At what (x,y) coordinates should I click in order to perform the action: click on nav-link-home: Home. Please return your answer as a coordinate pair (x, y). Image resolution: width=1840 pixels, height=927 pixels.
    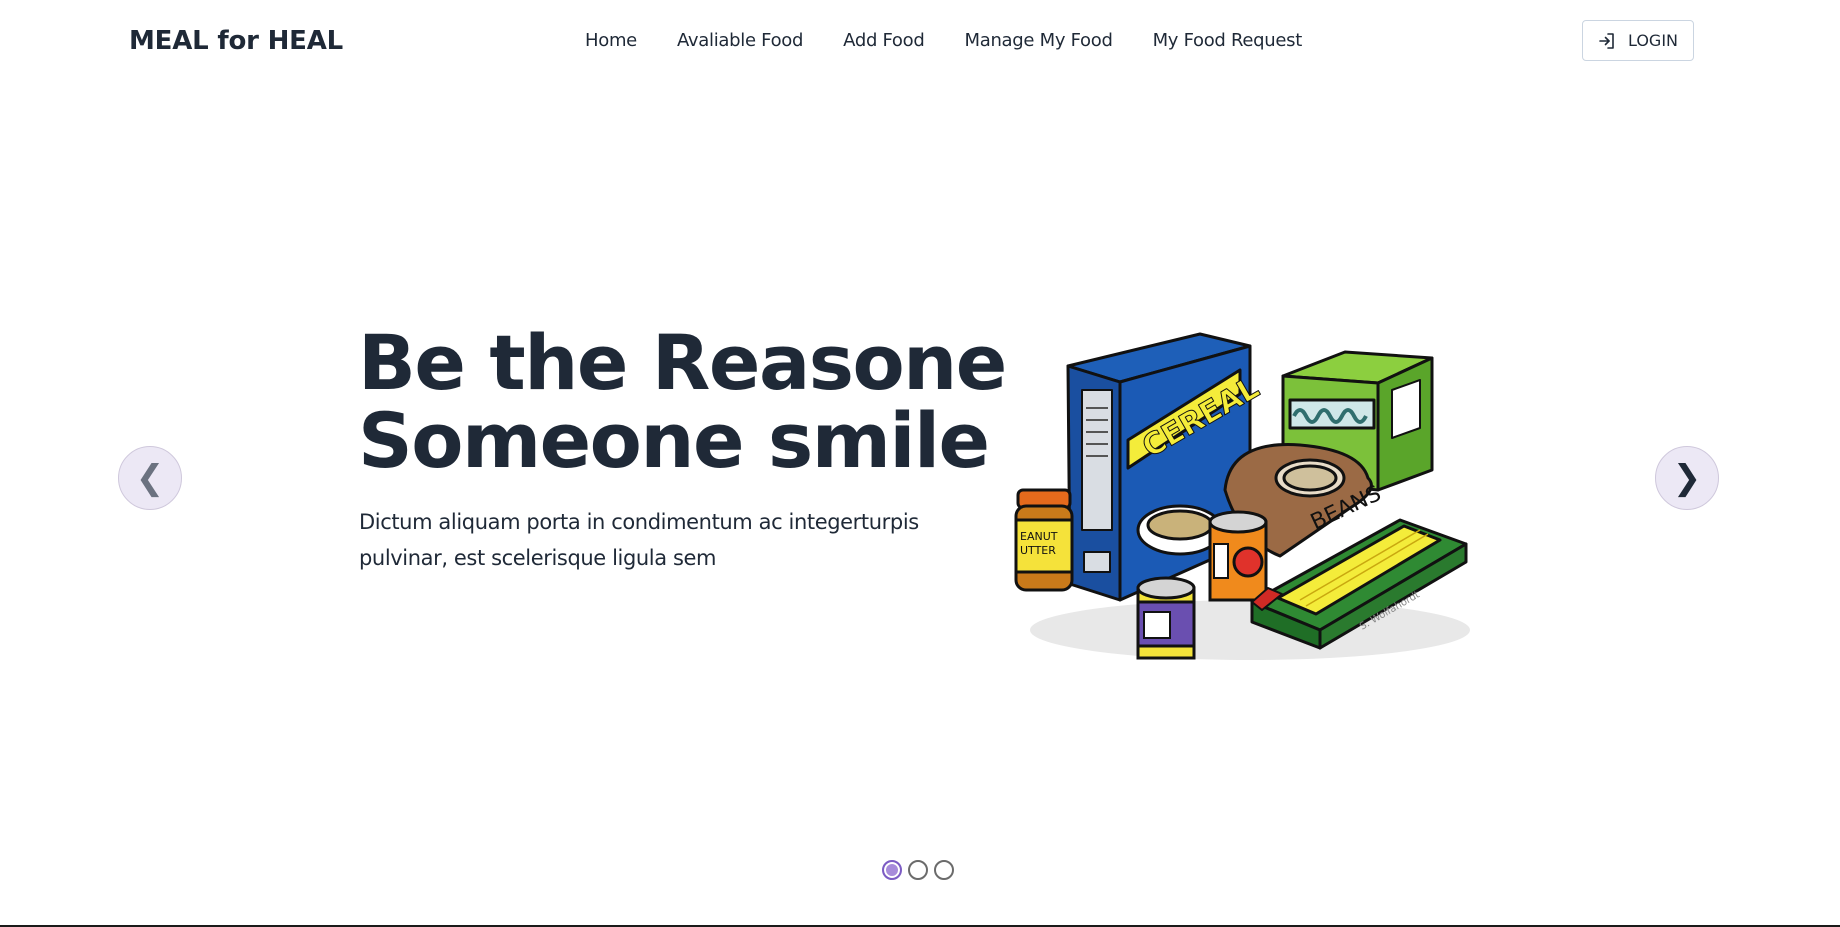
    Looking at the image, I should click on (611, 40).